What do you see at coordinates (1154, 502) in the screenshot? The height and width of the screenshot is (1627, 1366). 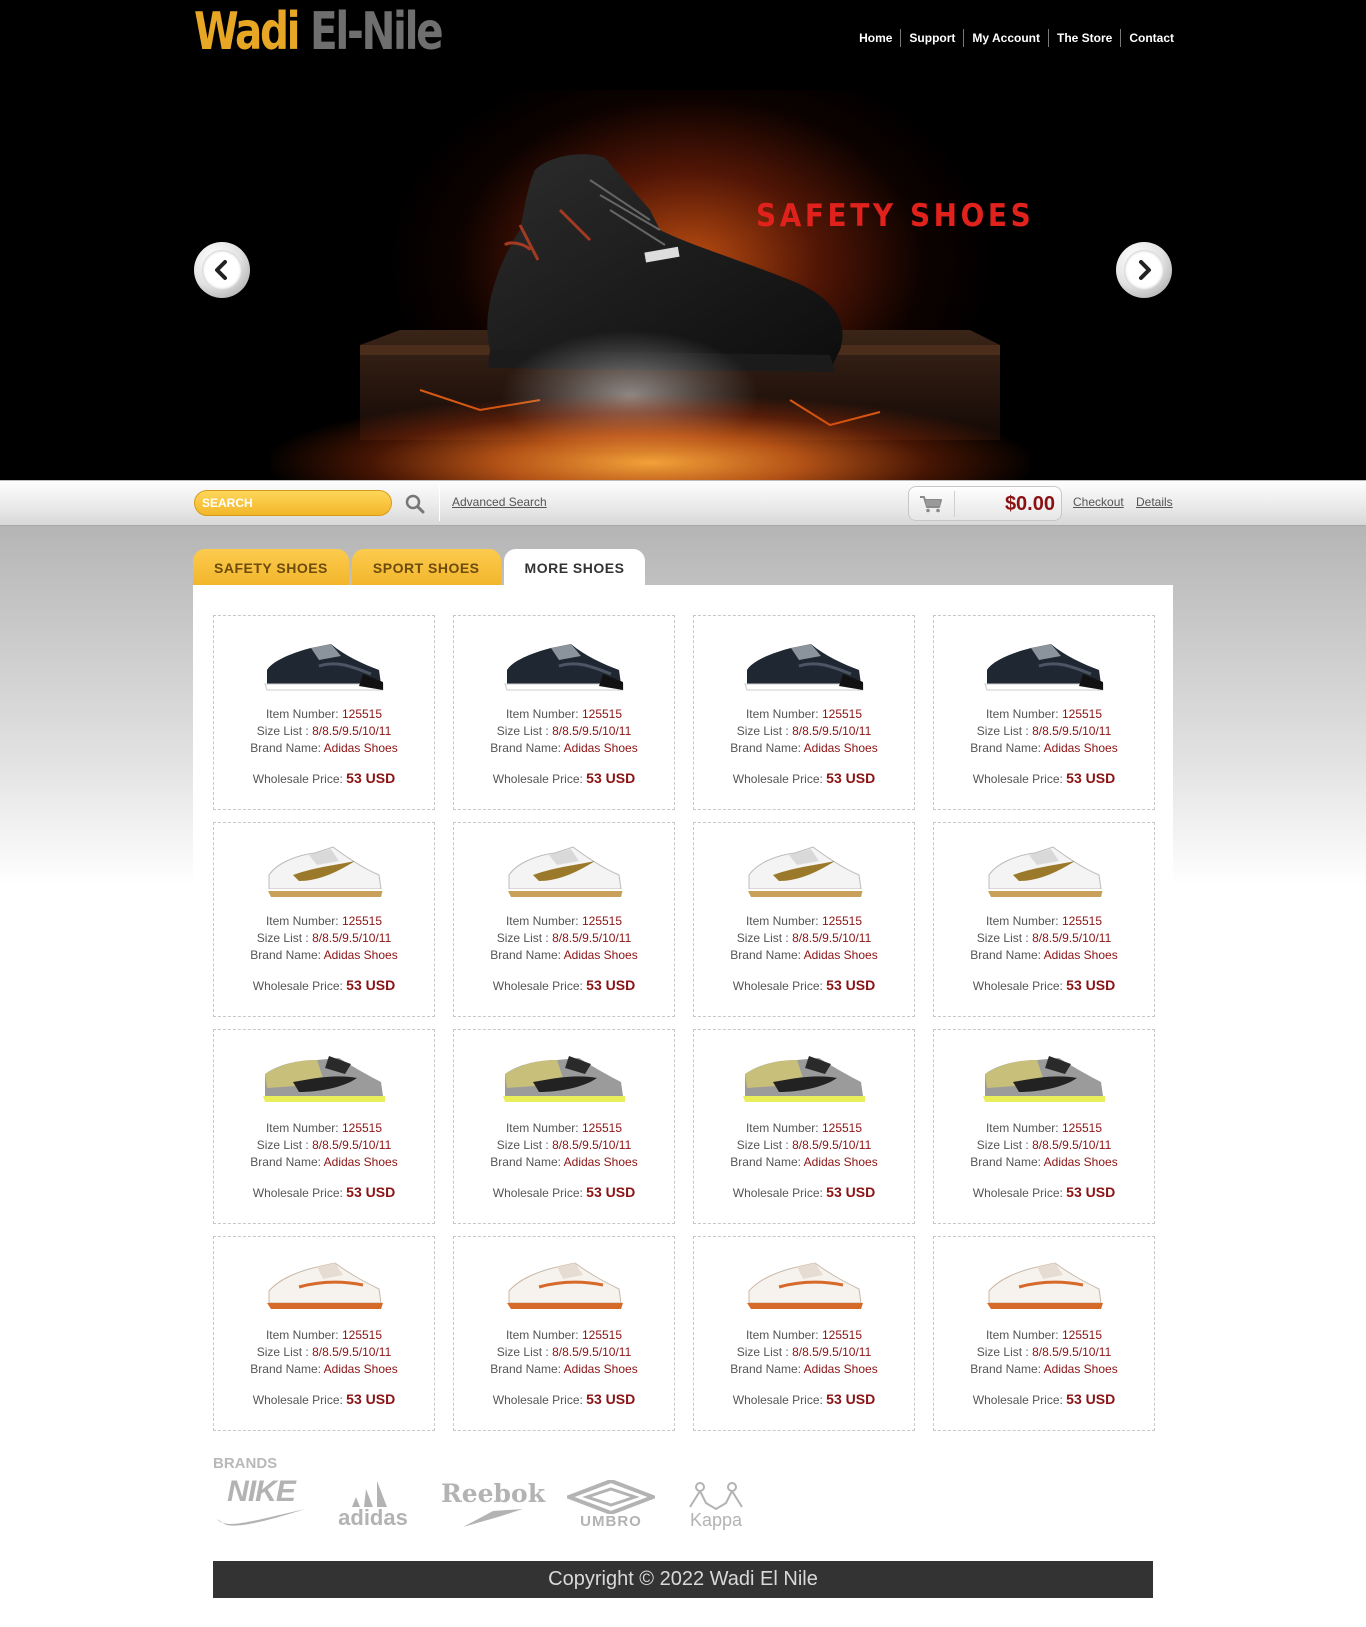 I see `details-link: Details` at bounding box center [1154, 502].